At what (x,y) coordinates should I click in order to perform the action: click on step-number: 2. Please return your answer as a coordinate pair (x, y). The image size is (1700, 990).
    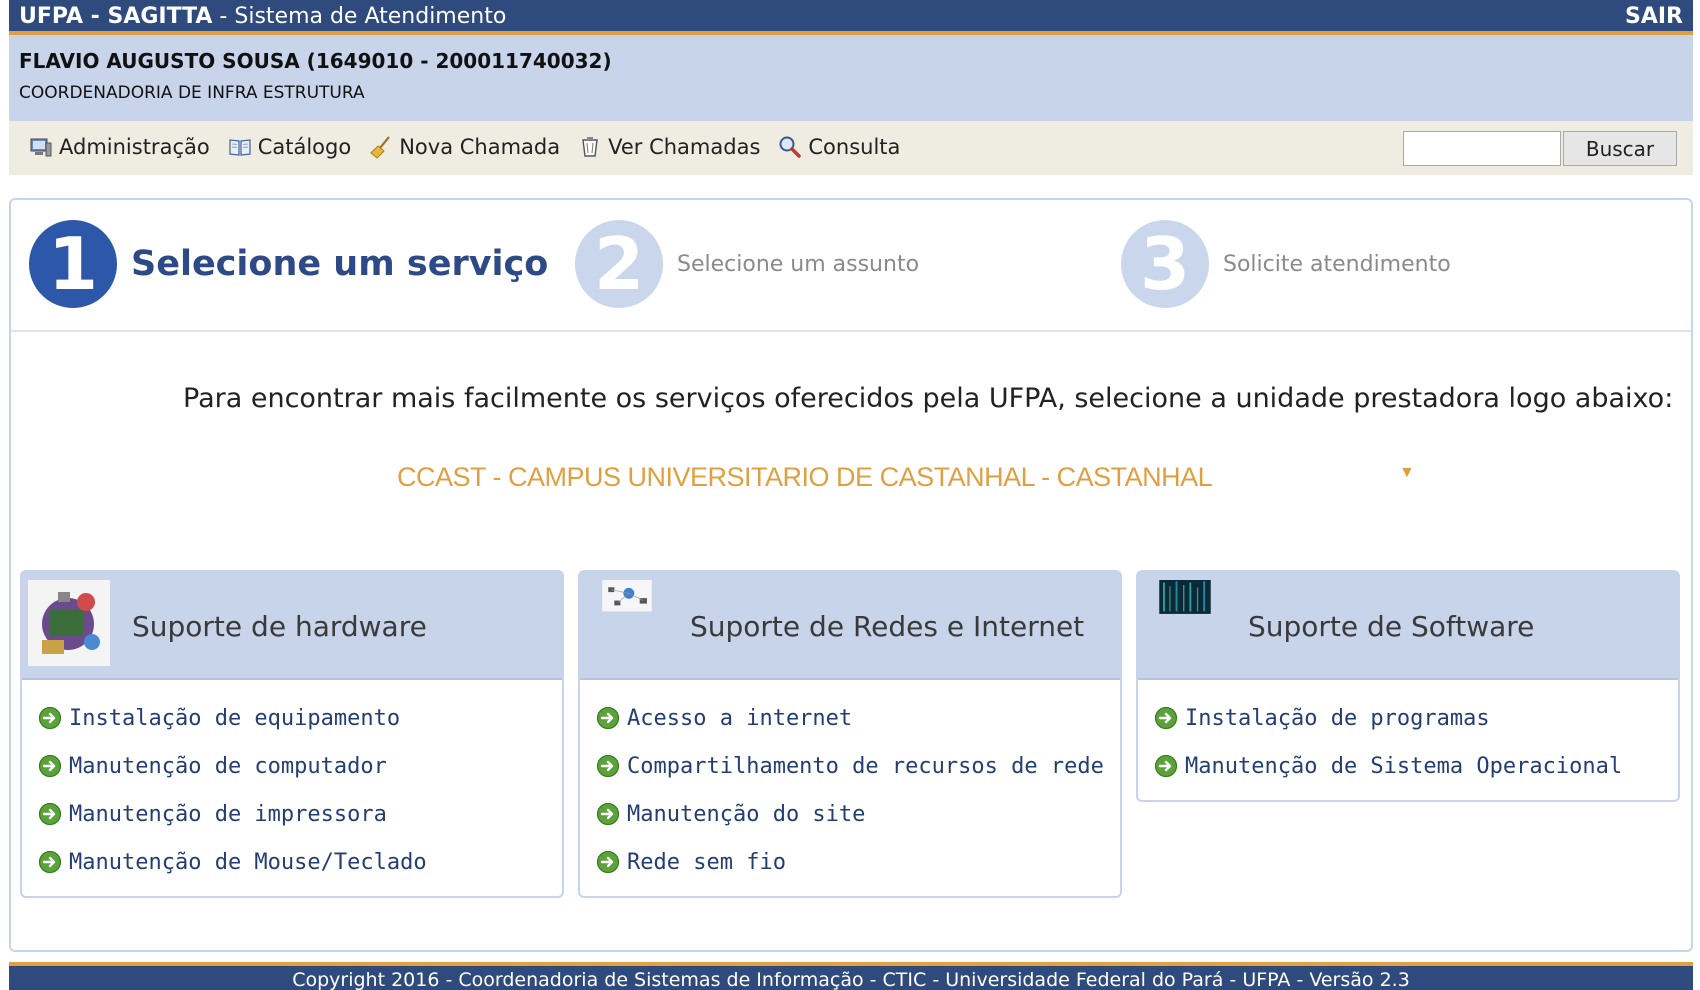
    Looking at the image, I should click on (619, 264).